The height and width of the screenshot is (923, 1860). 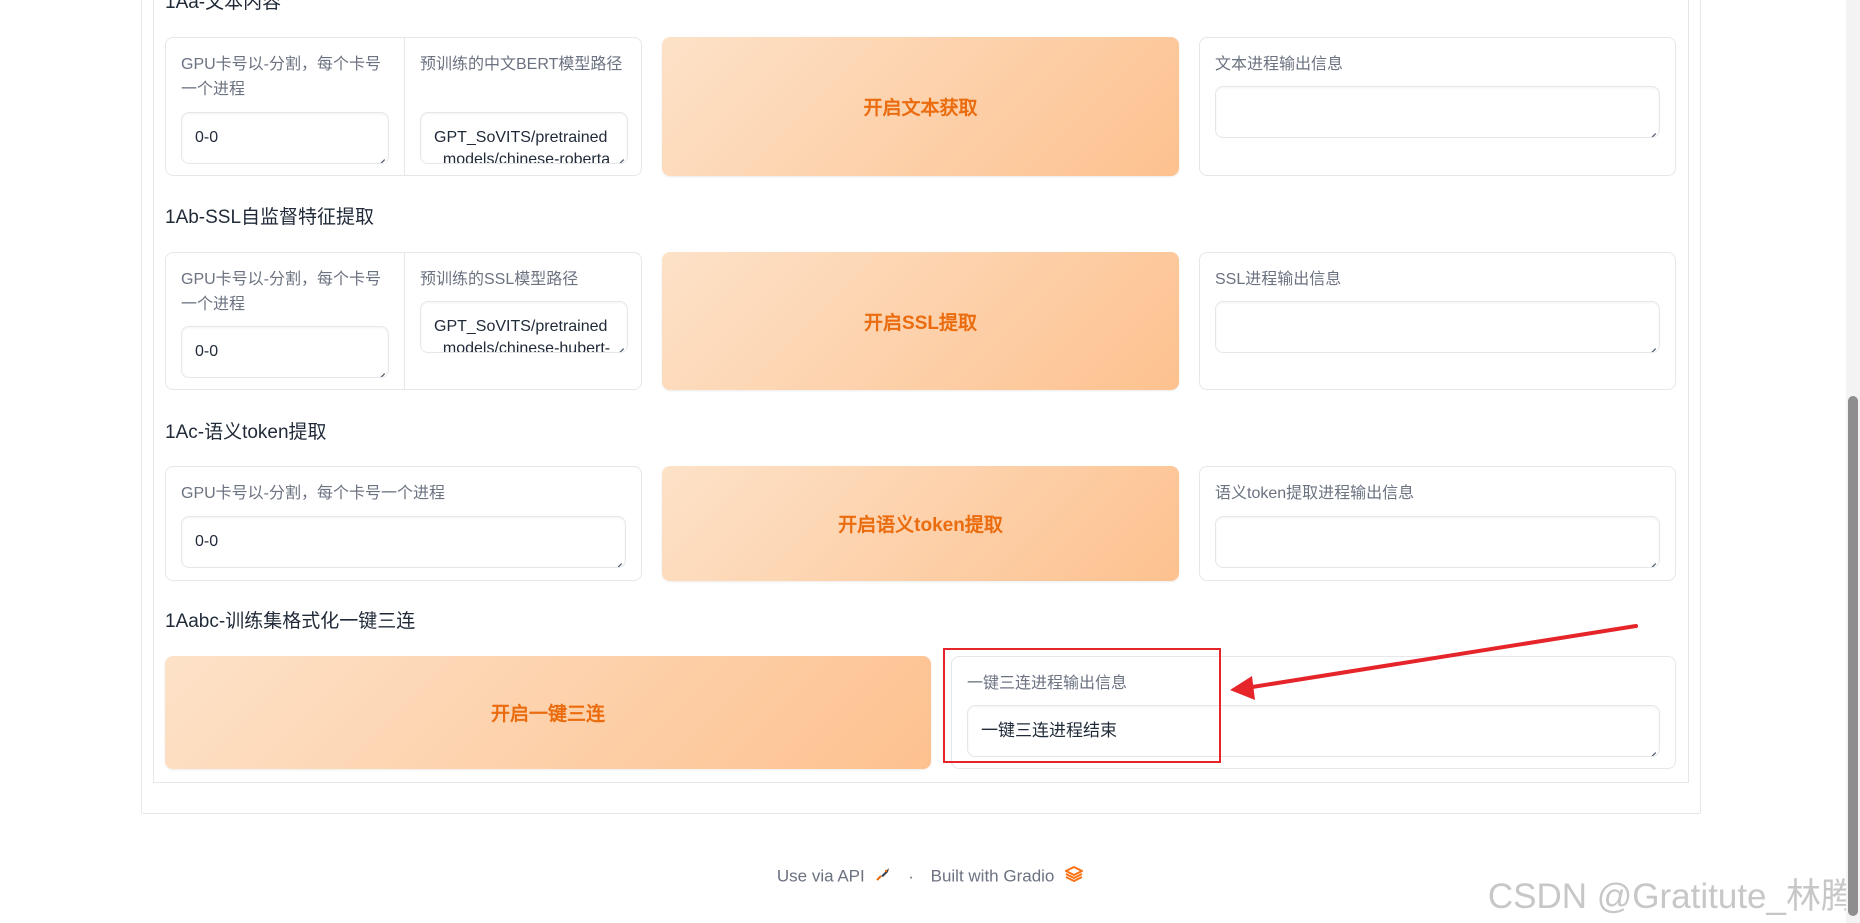 I want to click on annotation-arrow-icon, so click(x=1434, y=662).